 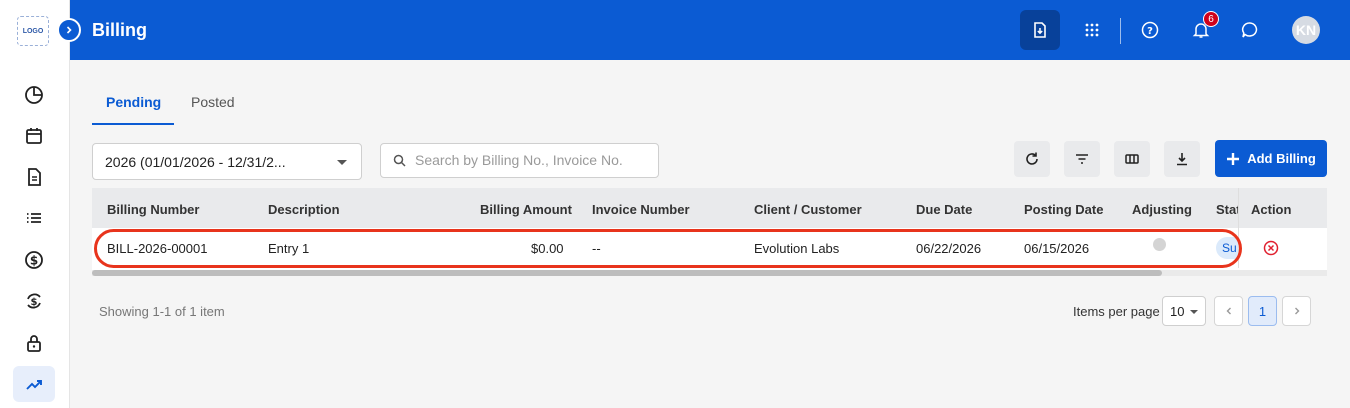 I want to click on page-button-current: 1, so click(x=1262, y=311).